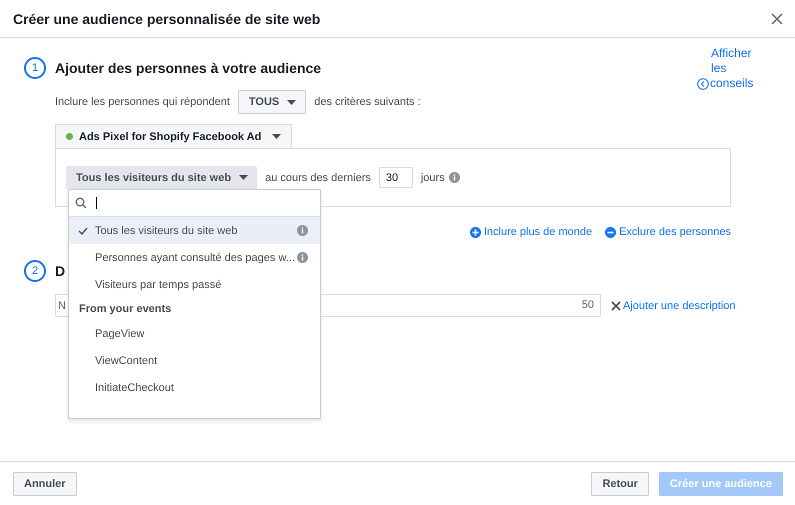 This screenshot has height=505, width=795. What do you see at coordinates (679, 306) in the screenshot?
I see `add-description-link: Ajouter une description` at bounding box center [679, 306].